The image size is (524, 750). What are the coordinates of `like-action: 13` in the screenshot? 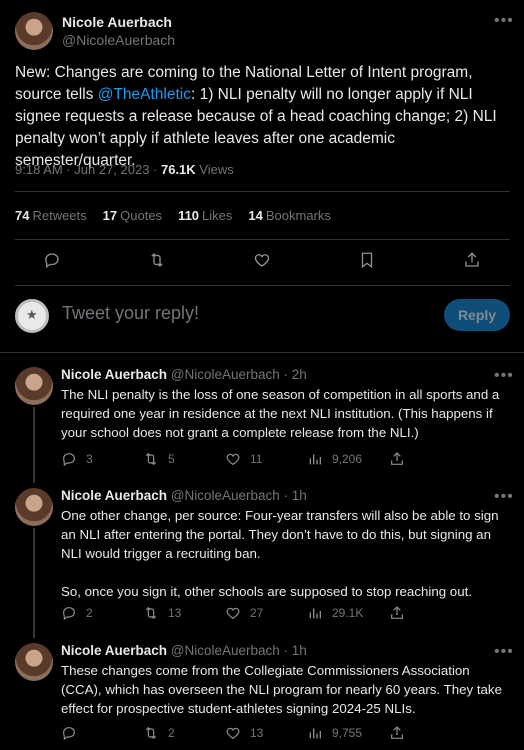 It's located at (266, 733).